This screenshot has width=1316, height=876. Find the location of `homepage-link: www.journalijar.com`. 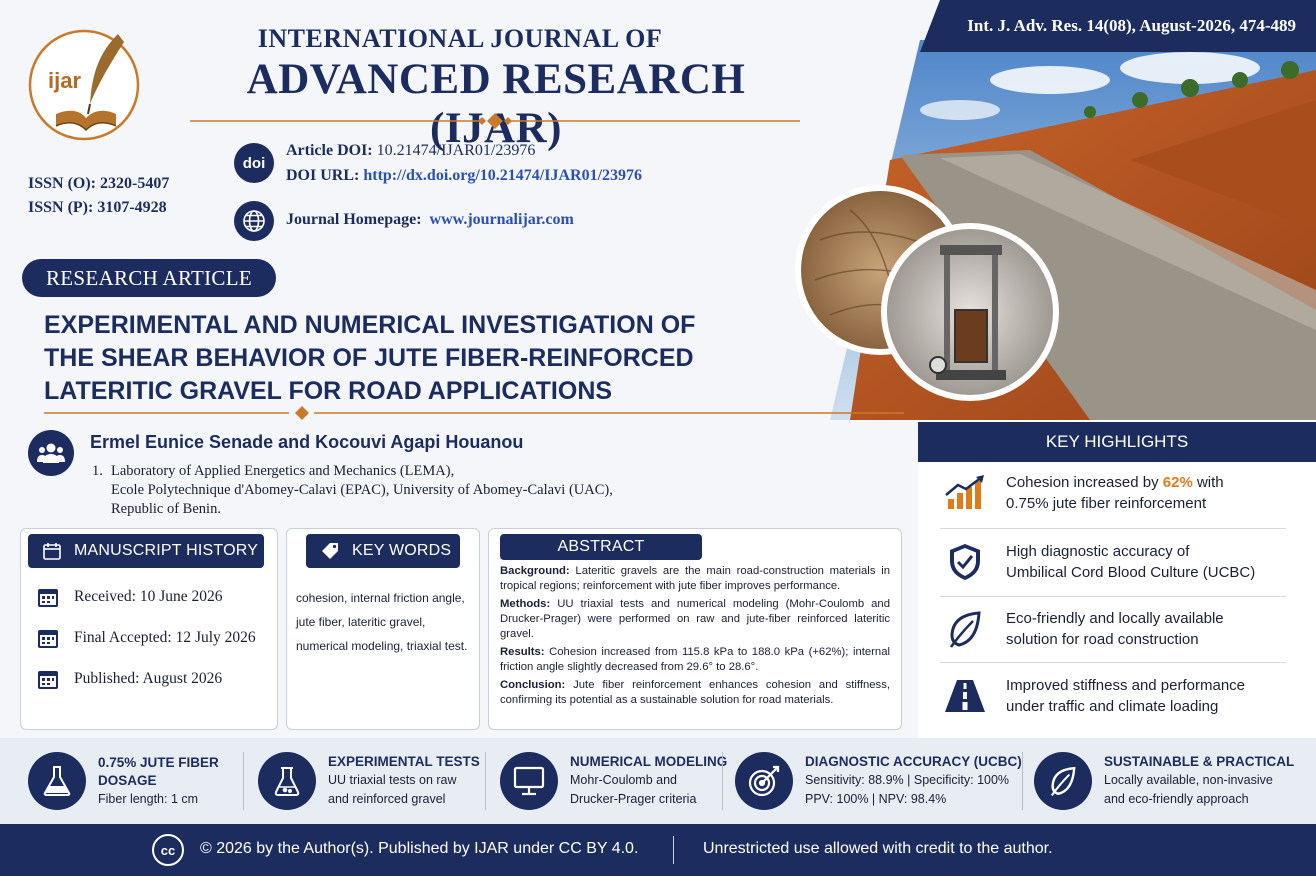

homepage-link: www.journalijar.com is located at coordinates (502, 219).